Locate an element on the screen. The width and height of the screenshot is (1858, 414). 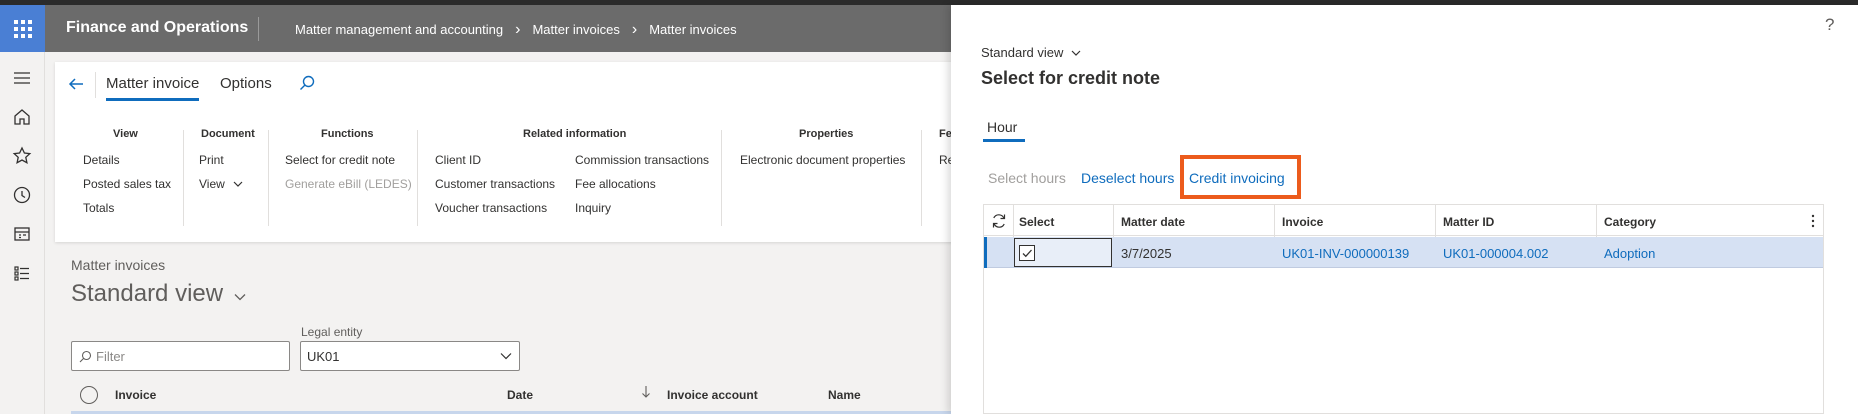
checkmark-icon is located at coordinates (1027, 253).